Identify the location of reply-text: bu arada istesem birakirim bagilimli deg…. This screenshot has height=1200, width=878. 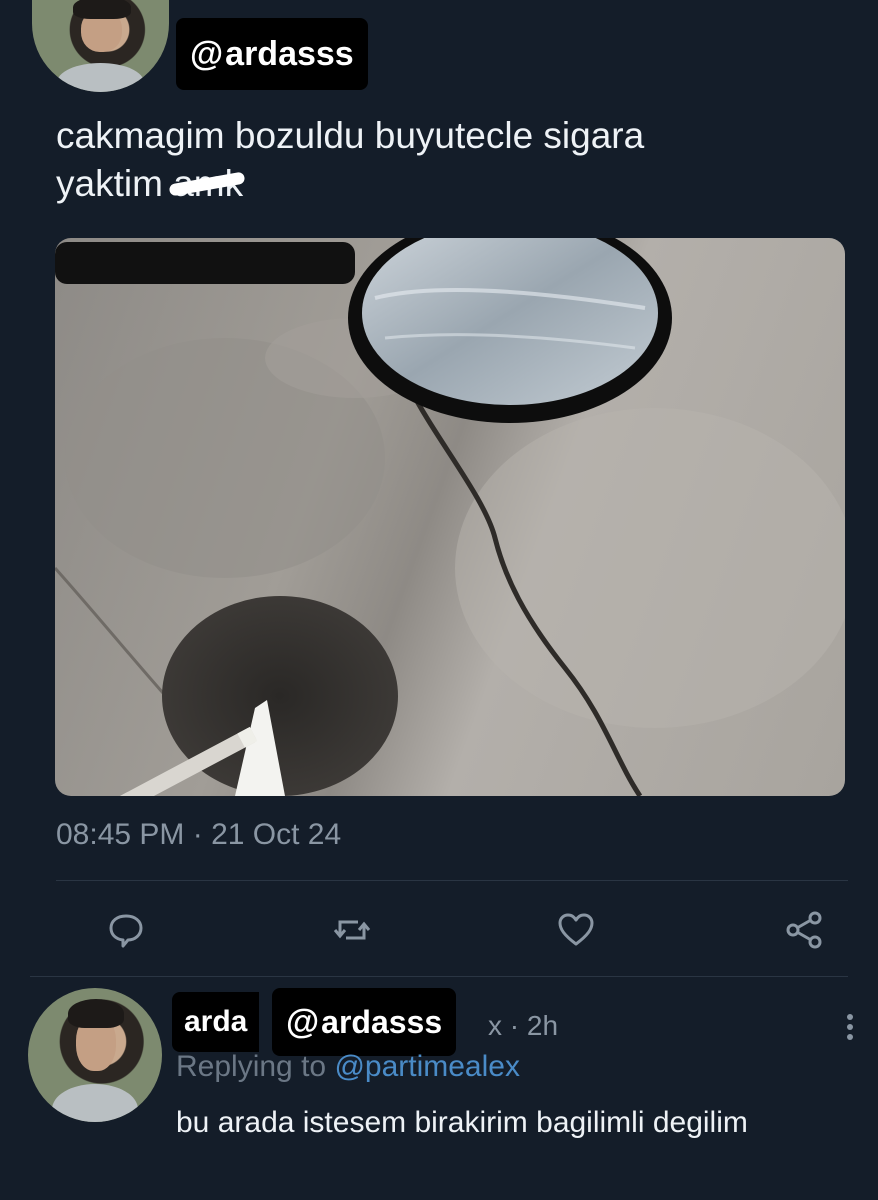
(462, 1122).